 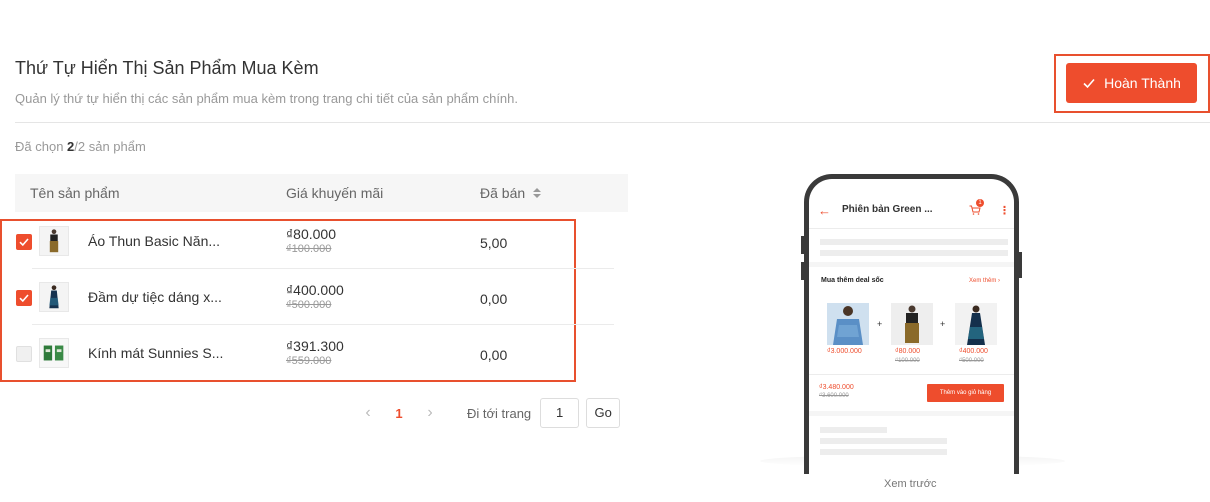 I want to click on deal-total-original: ₫3.600.000, so click(x=834, y=396).